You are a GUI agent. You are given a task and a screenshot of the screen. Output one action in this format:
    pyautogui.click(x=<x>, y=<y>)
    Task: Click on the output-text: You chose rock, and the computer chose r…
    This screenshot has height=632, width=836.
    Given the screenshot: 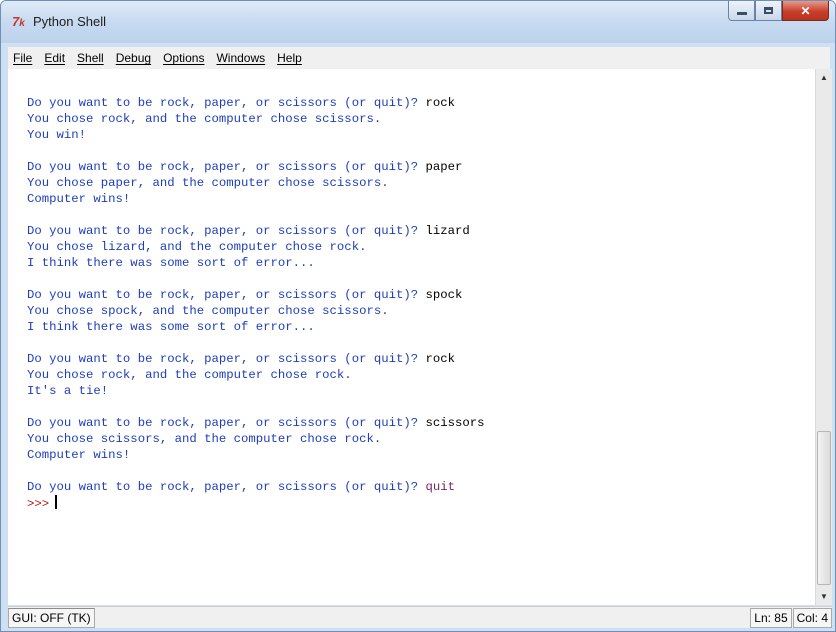 What is the action you would take?
    pyautogui.click(x=189, y=375)
    